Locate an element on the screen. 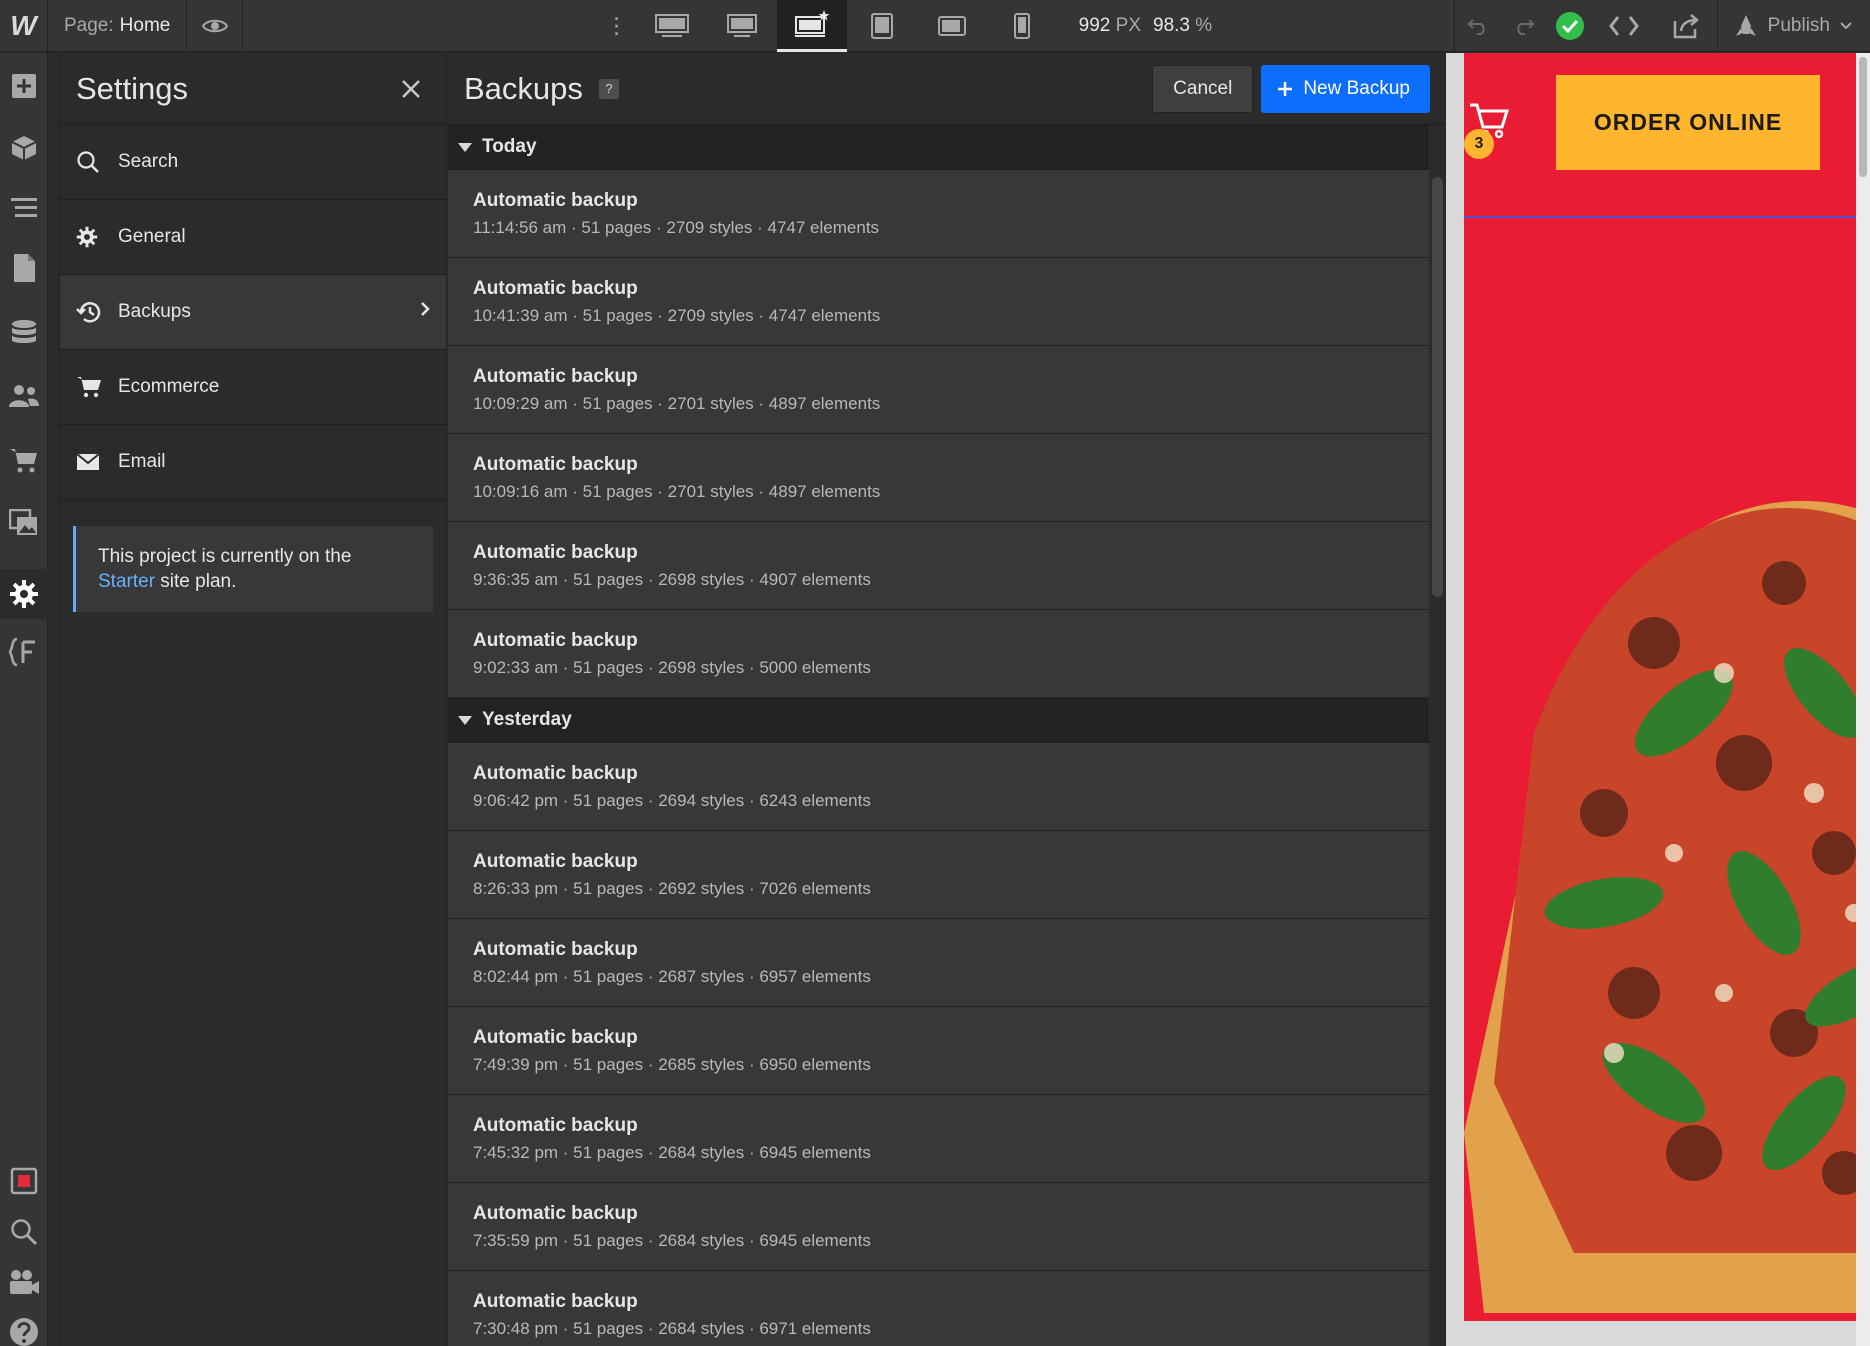 The height and width of the screenshot is (1346, 1870). backups-scrollbar is located at coordinates (1437, 735).